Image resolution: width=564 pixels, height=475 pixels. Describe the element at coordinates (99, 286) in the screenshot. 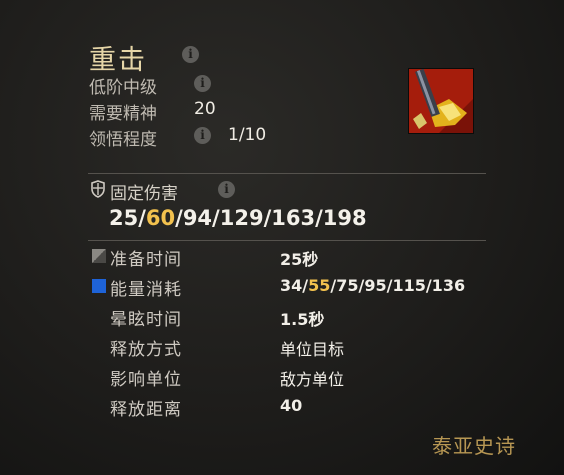

I see `energy-icon` at that location.